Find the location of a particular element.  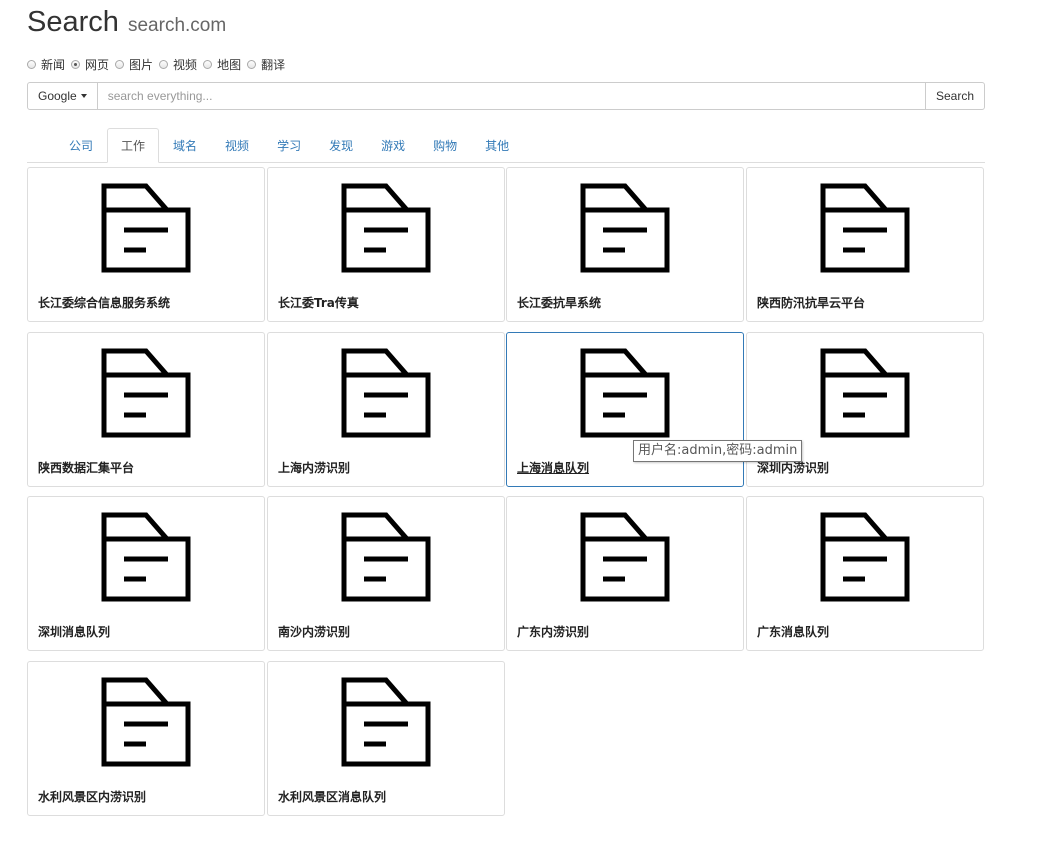

app-card: 深圳内涝识别 is located at coordinates (865, 409).